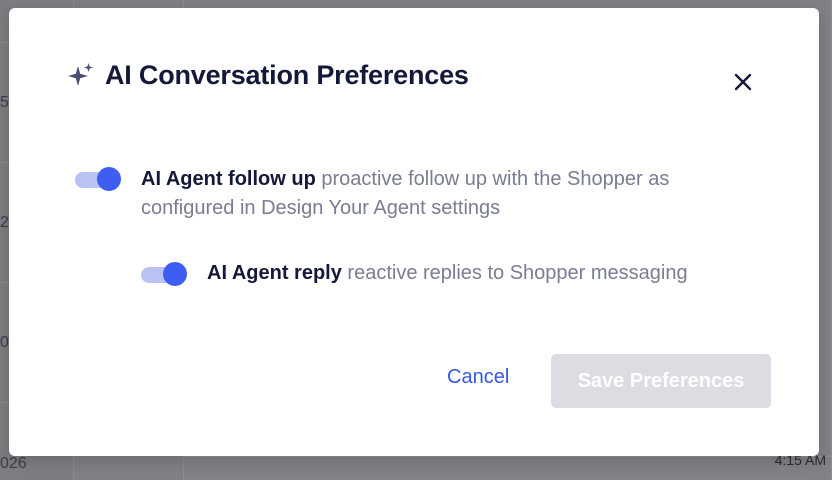  Describe the element at coordinates (661, 381) in the screenshot. I see `save-preferences-button: Save Preferences` at that location.